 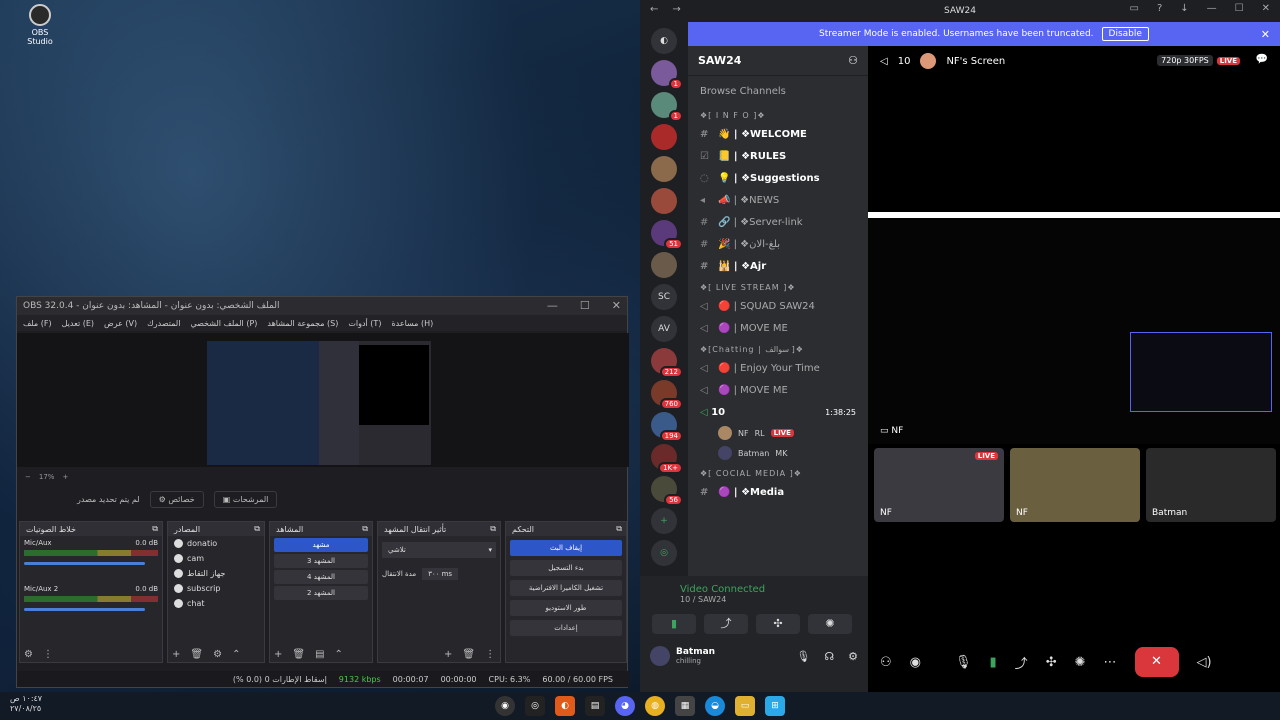 I want to click on screen-share-icon: ⤴, so click(x=1021, y=662).